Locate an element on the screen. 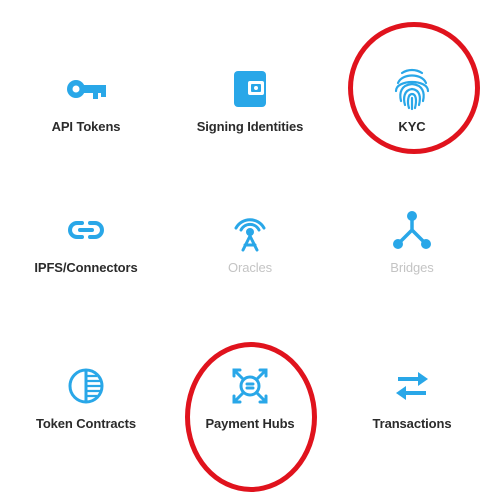  tile-label: KYC is located at coordinates (412, 126).